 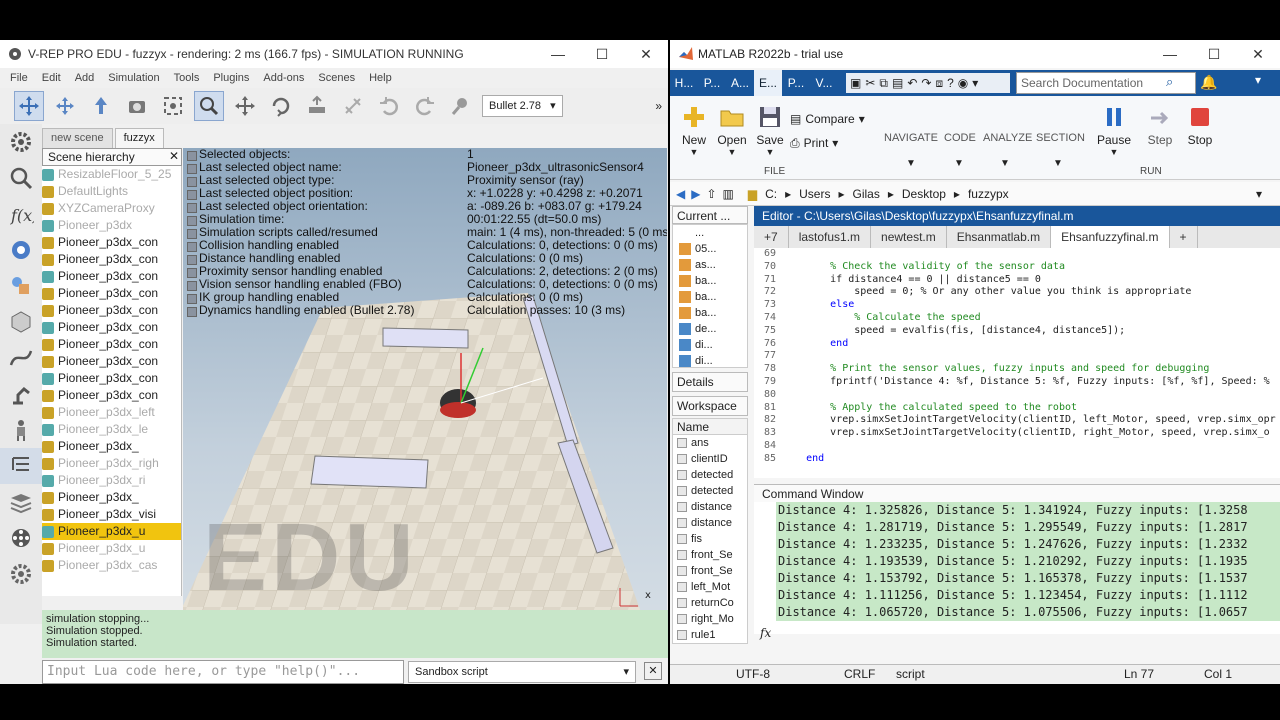 I want to click on ik-button, so click(x=21, y=394).